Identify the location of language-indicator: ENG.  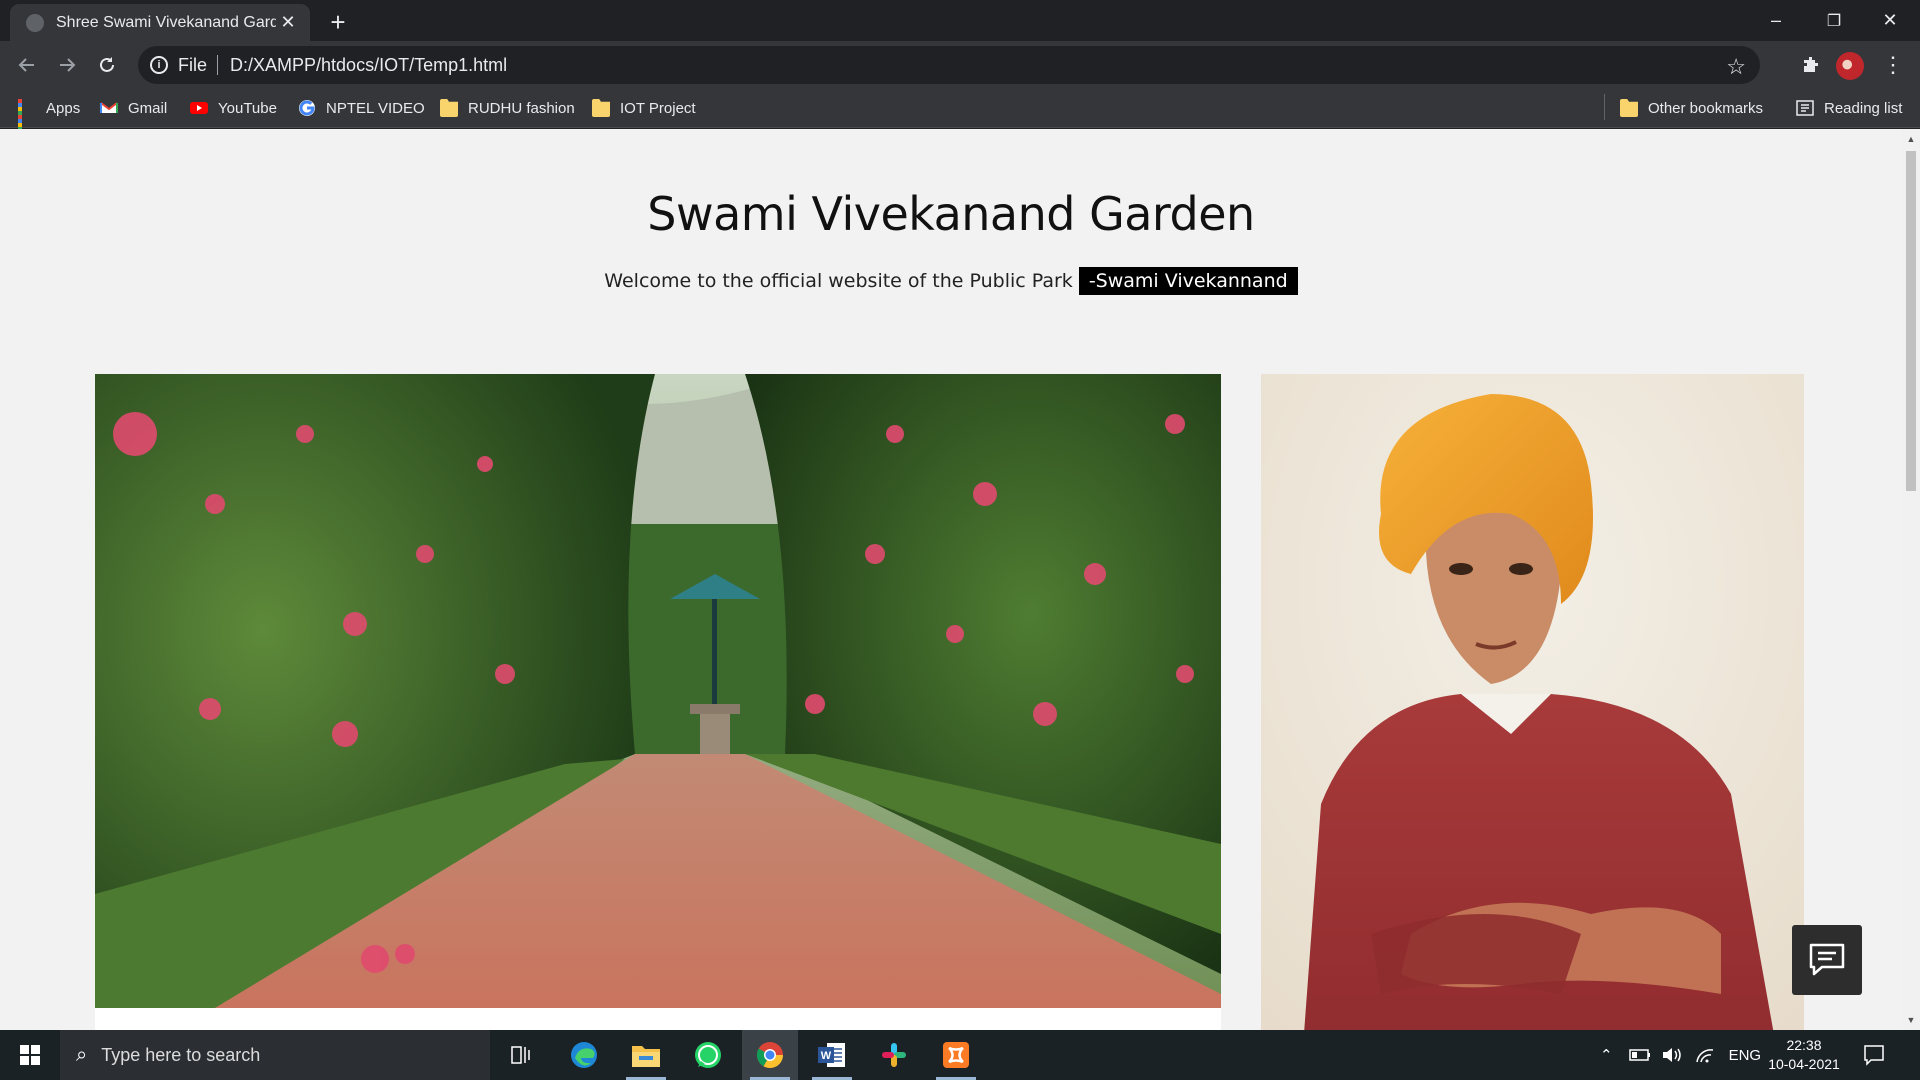
(1745, 1055).